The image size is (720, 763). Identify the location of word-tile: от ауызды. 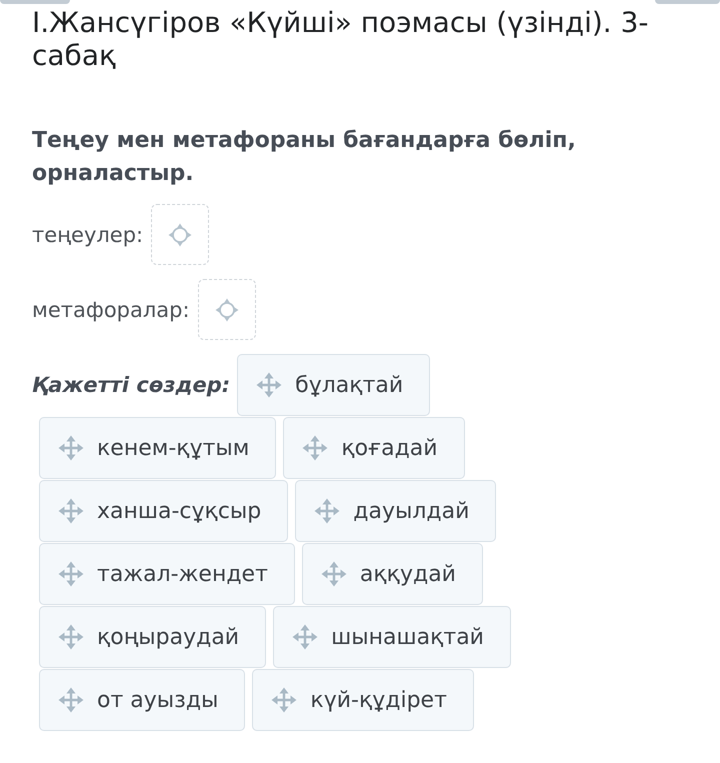
(142, 700).